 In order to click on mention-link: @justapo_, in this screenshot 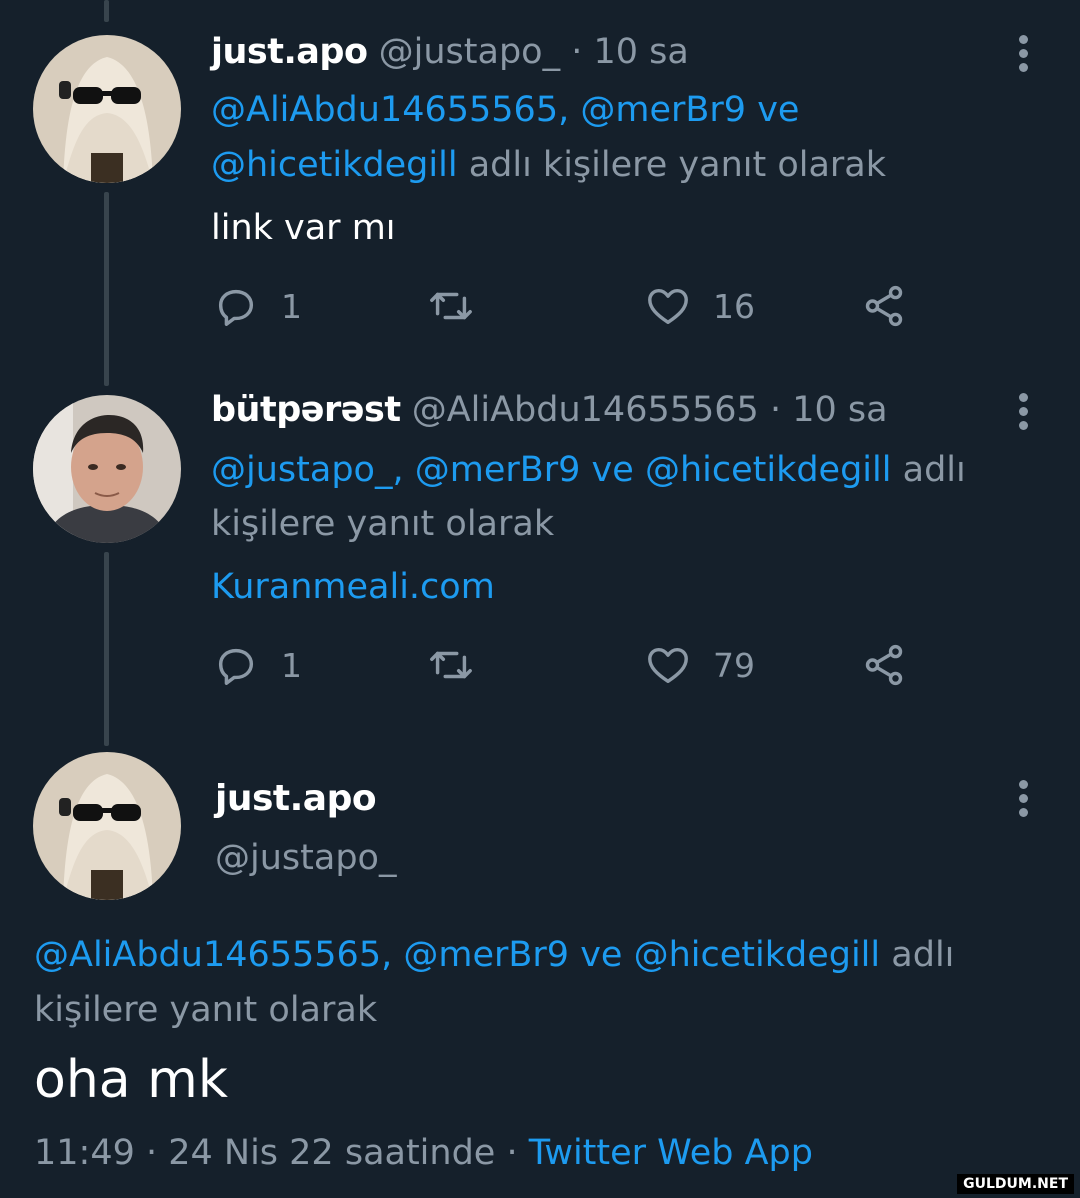, I will do `click(307, 470)`.